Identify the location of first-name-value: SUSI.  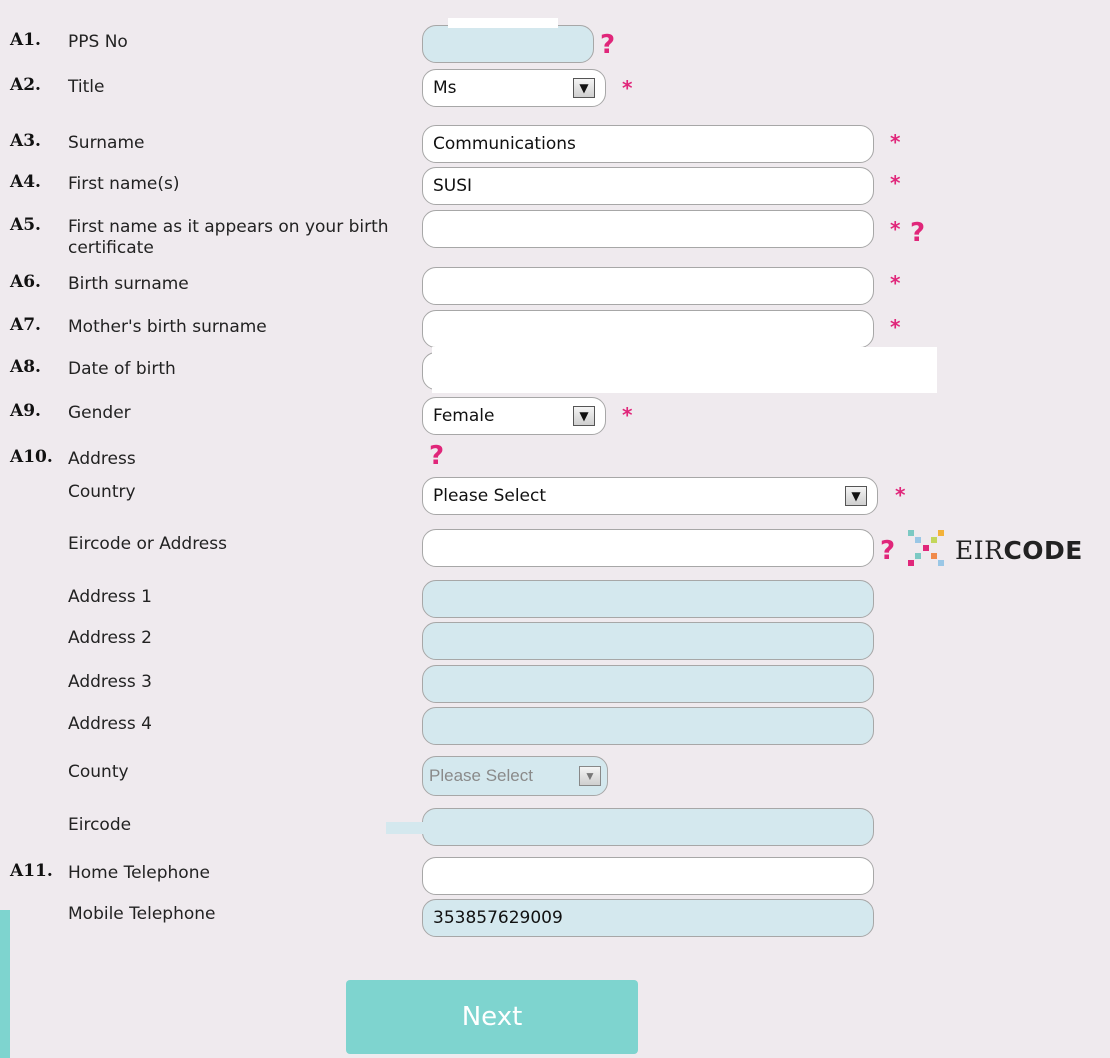
(453, 186).